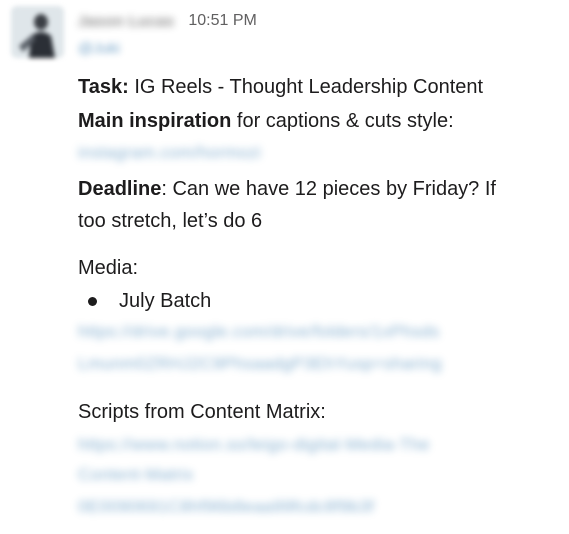 Image resolution: width=569 pixels, height=534 pixels. I want to click on scripts-link-continued-2: 0E0090691C8hf96b8eaa99fcdc8f9b3f, so click(226, 507).